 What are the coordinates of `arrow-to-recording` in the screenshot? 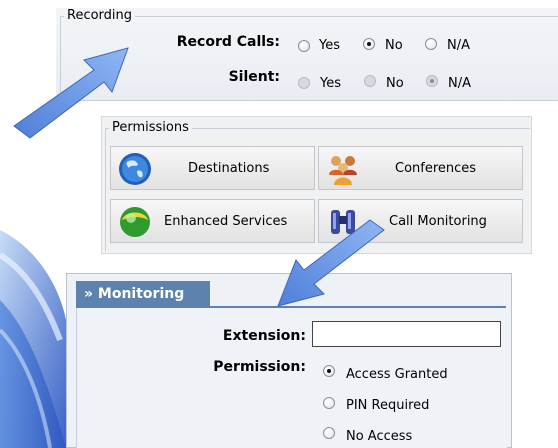 It's located at (71, 93).